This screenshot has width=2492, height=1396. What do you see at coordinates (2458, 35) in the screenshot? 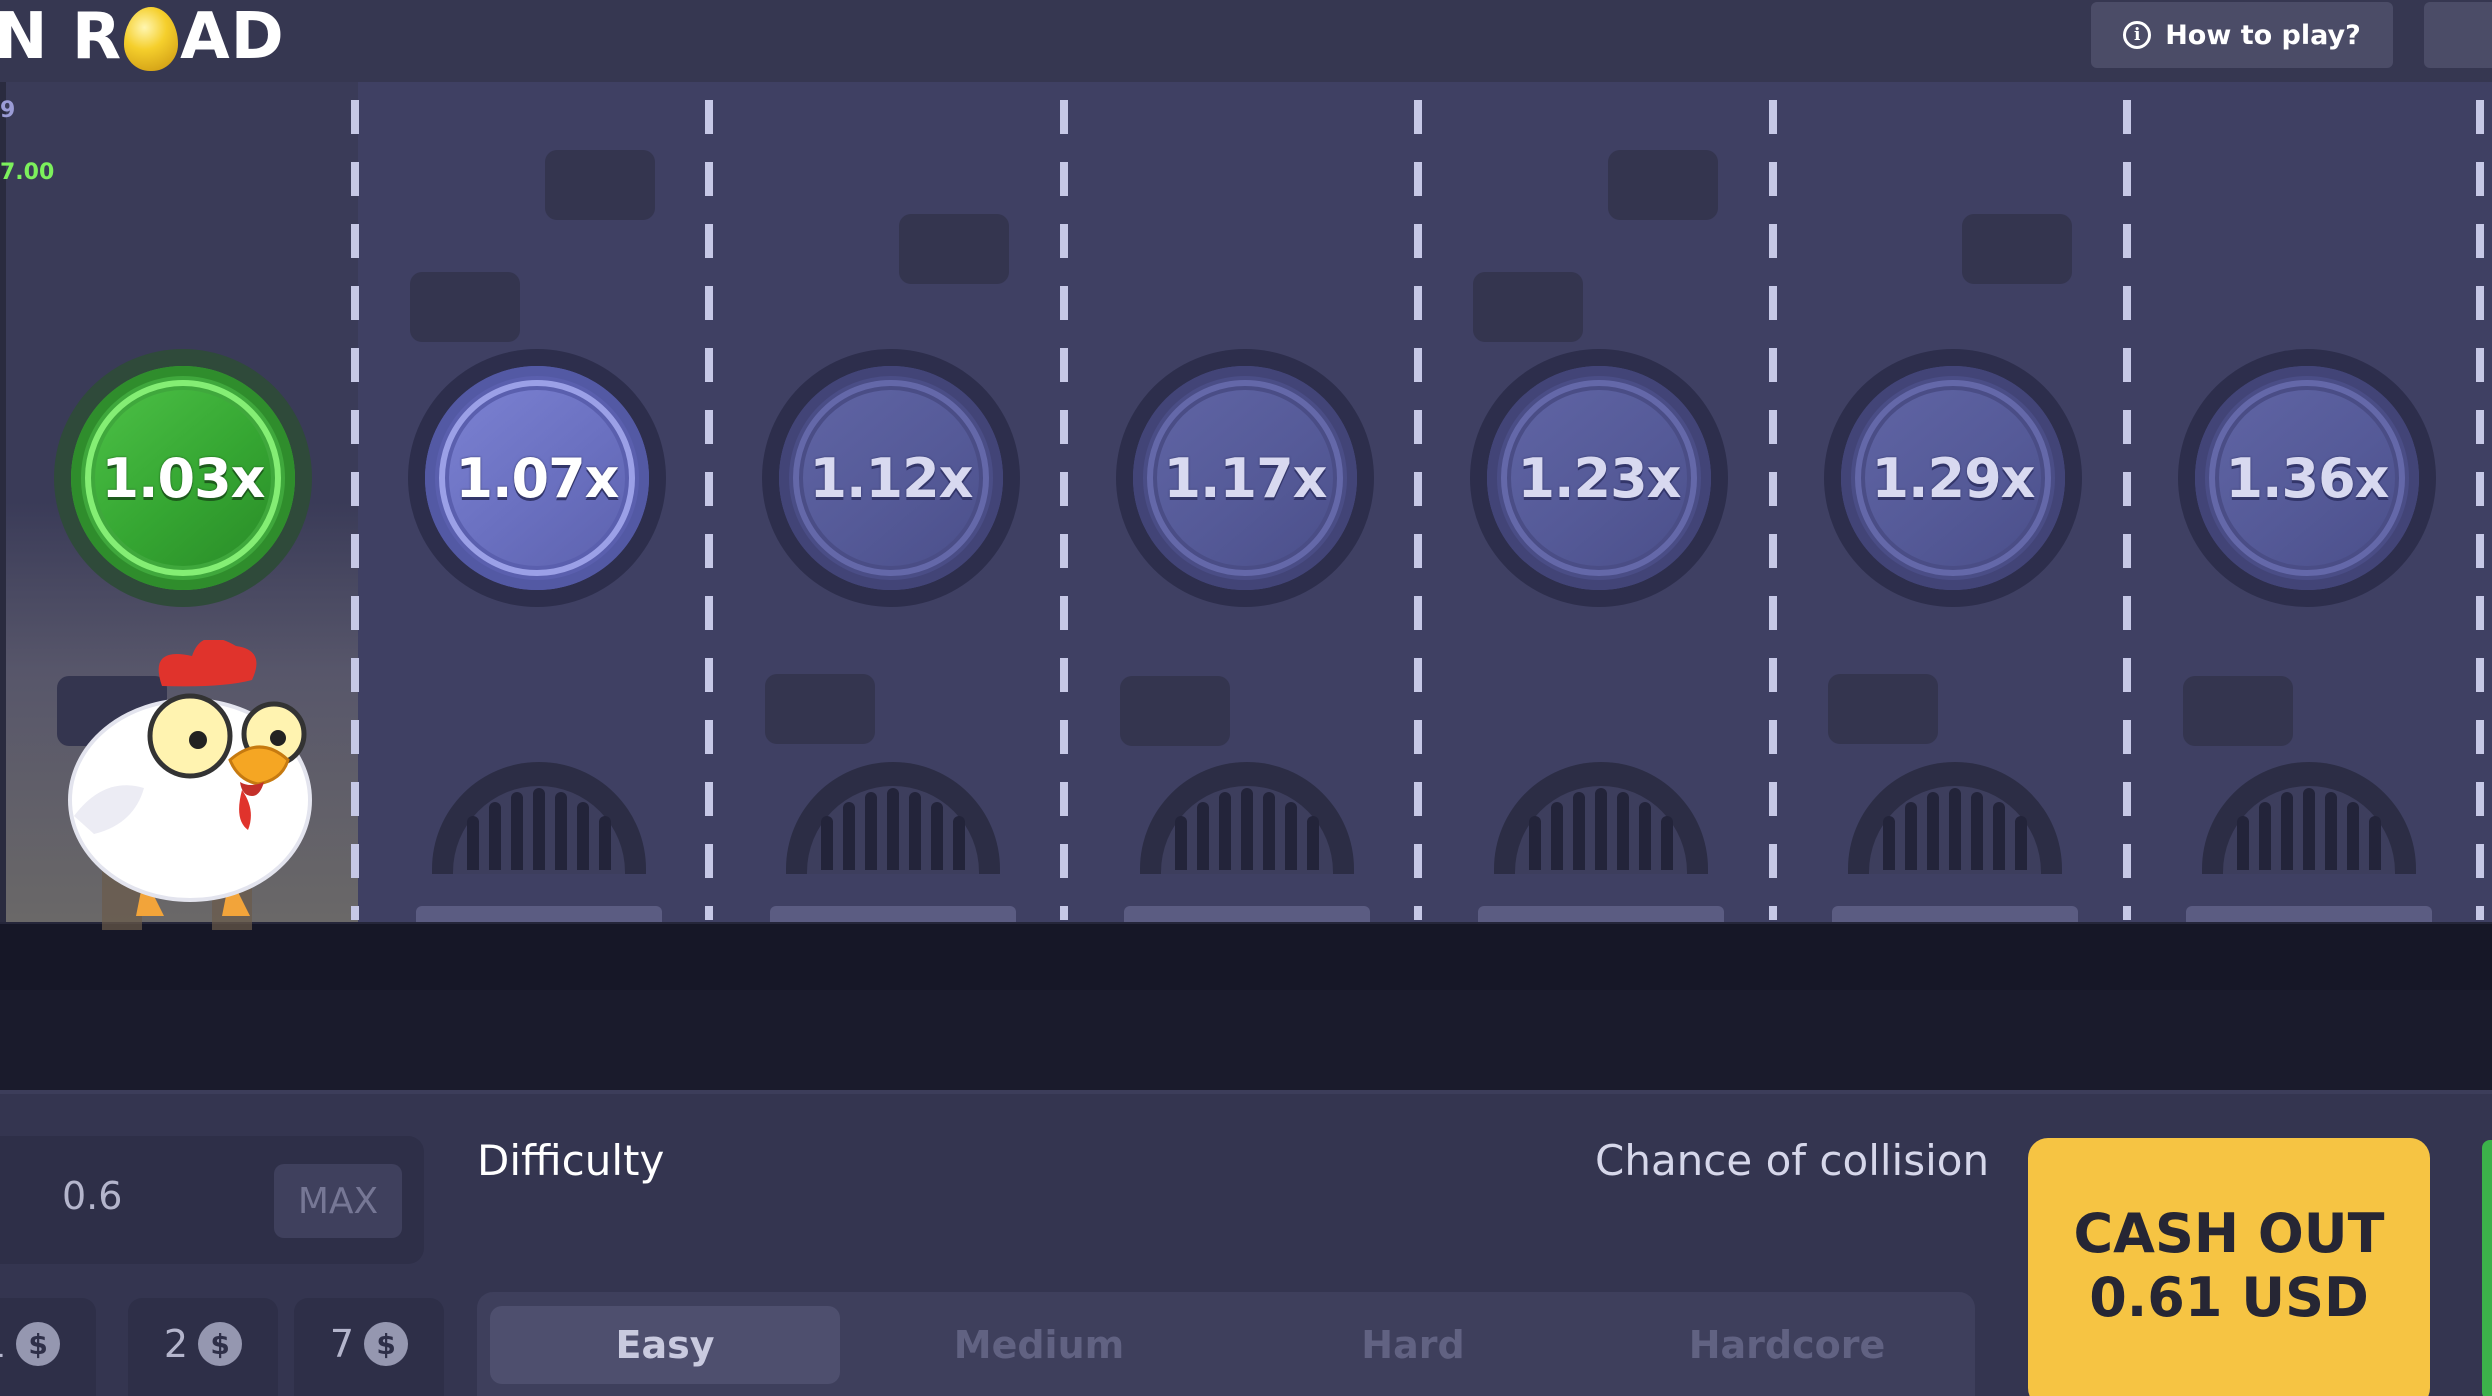
I see `header-menu-button` at bounding box center [2458, 35].